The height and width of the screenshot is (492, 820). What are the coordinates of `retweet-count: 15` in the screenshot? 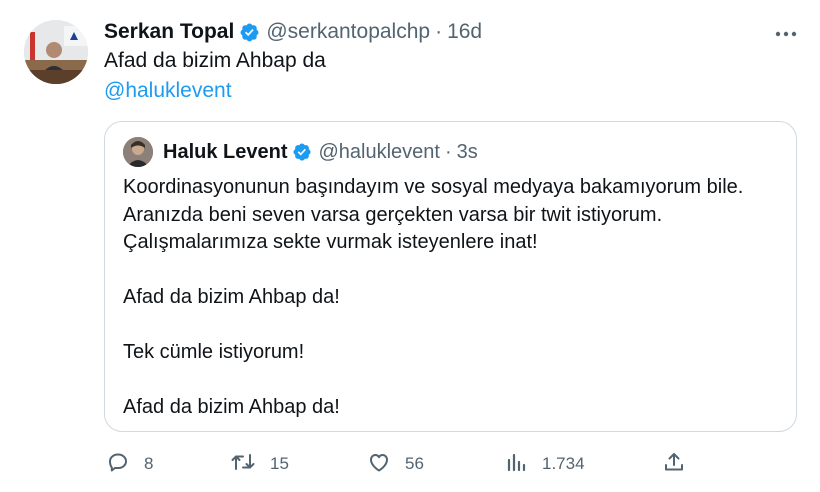 It's located at (279, 463).